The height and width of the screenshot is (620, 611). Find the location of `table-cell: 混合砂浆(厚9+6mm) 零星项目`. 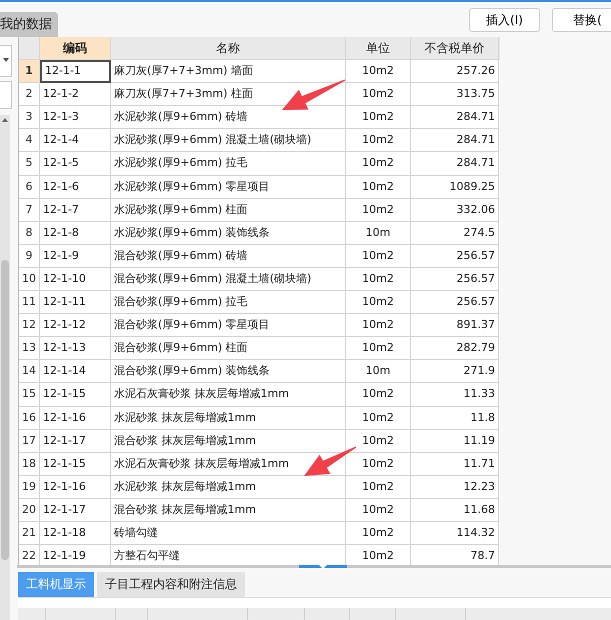

table-cell: 混合砂浆(厚9+6mm) 零星项目 is located at coordinates (228, 326).